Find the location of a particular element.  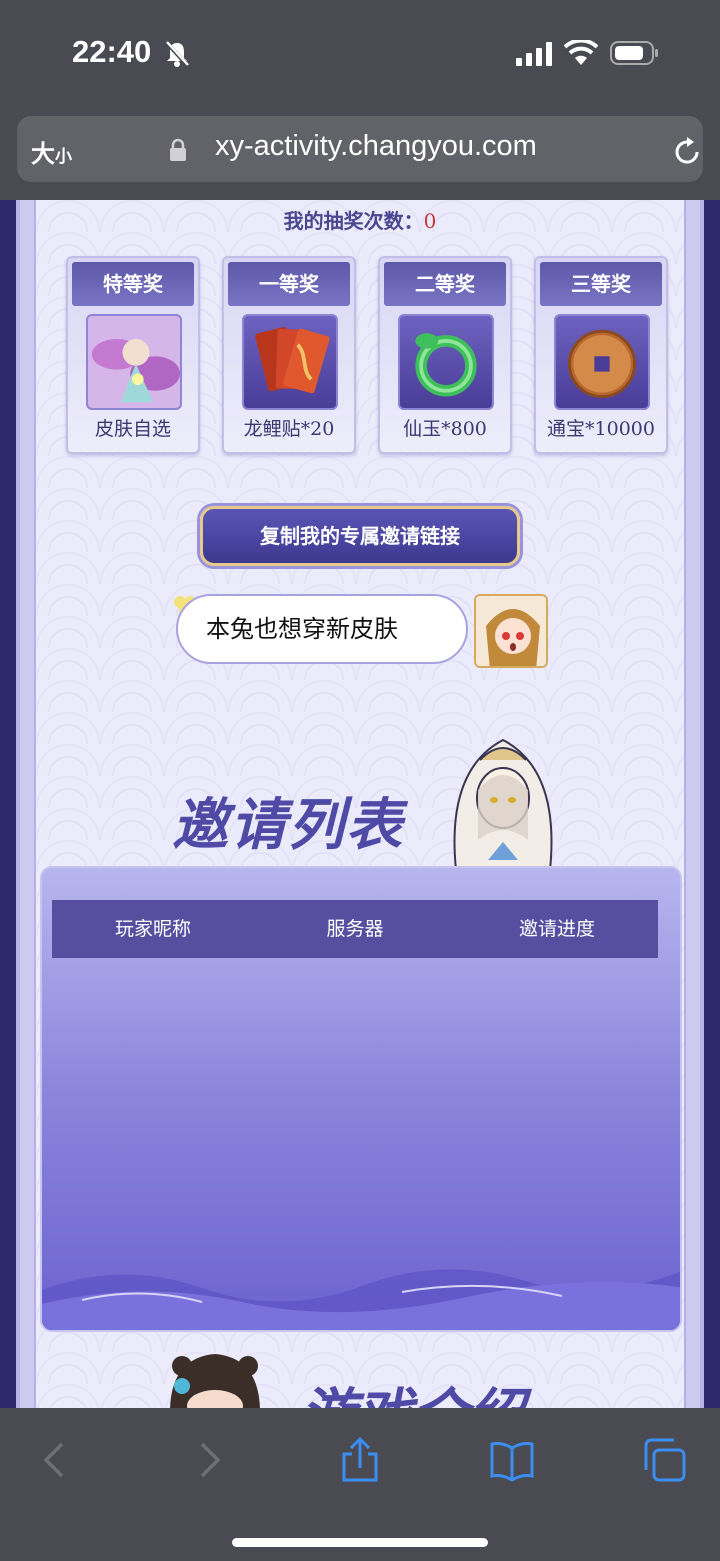

prize-card-second: 二等奖 仙玉*800 is located at coordinates (445, 355).